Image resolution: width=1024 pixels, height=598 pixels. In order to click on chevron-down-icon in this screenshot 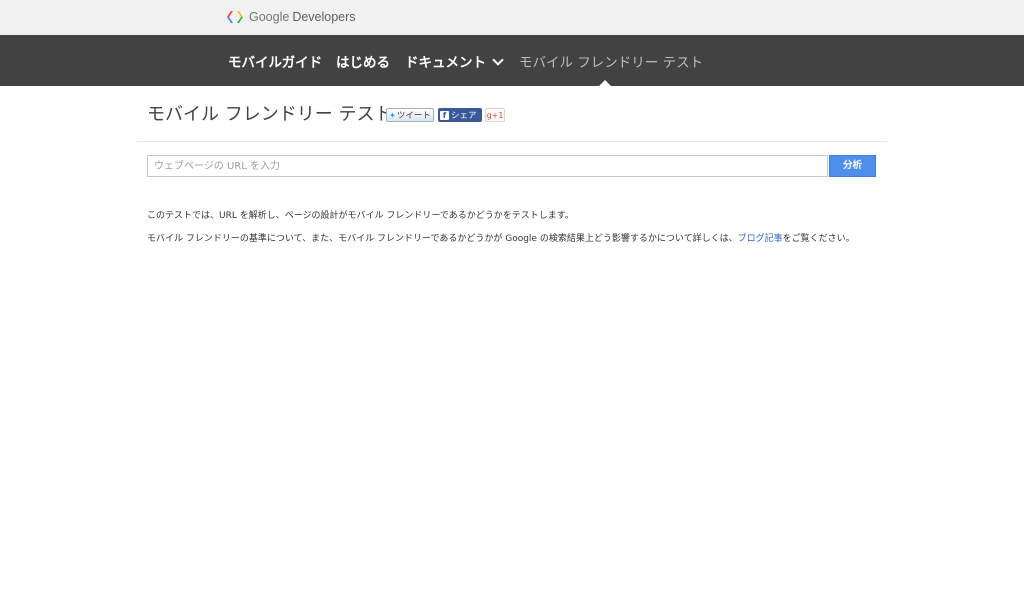, I will do `click(498, 60)`.